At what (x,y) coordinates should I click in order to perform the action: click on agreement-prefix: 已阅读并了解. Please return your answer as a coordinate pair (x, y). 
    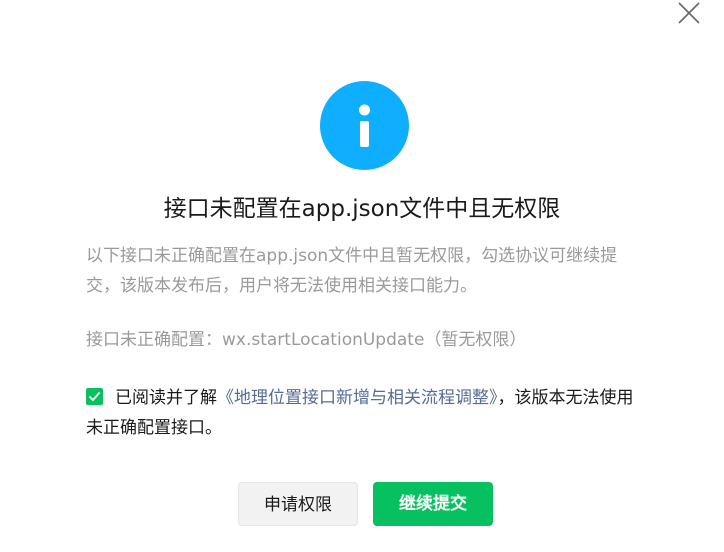
    Looking at the image, I should click on (166, 398).